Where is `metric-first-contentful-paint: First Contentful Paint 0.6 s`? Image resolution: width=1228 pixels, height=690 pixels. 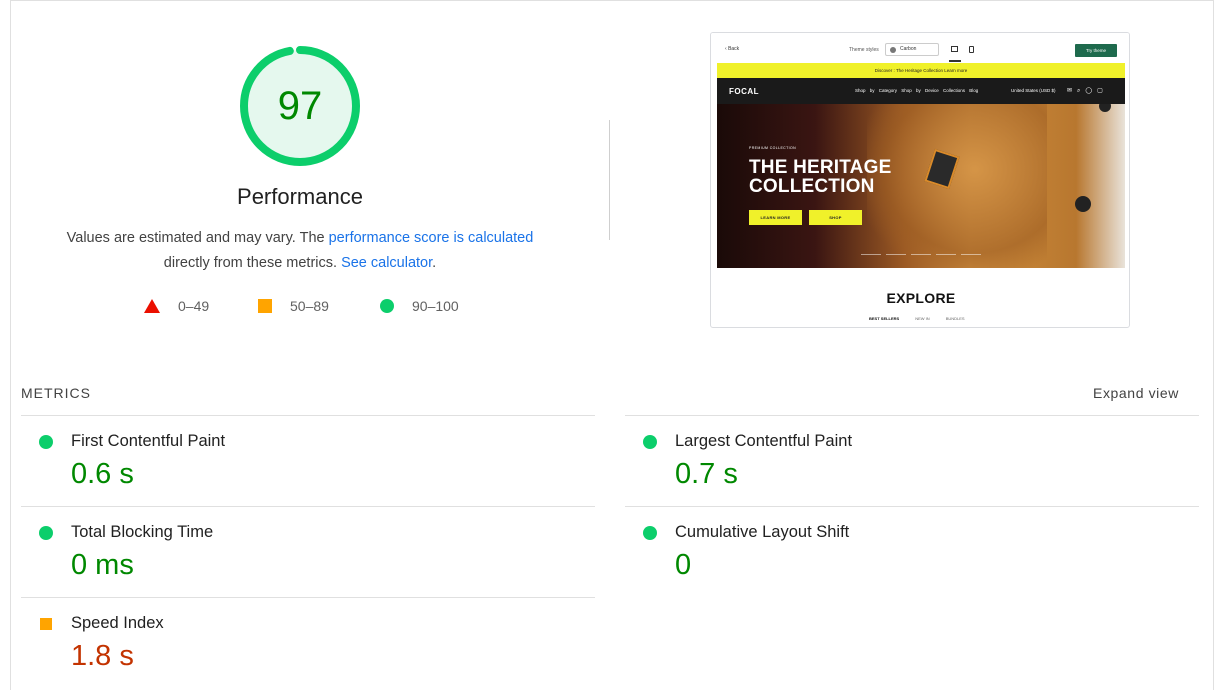
metric-first-contentful-paint: First Contentful Paint 0.6 s is located at coordinates (308, 460).